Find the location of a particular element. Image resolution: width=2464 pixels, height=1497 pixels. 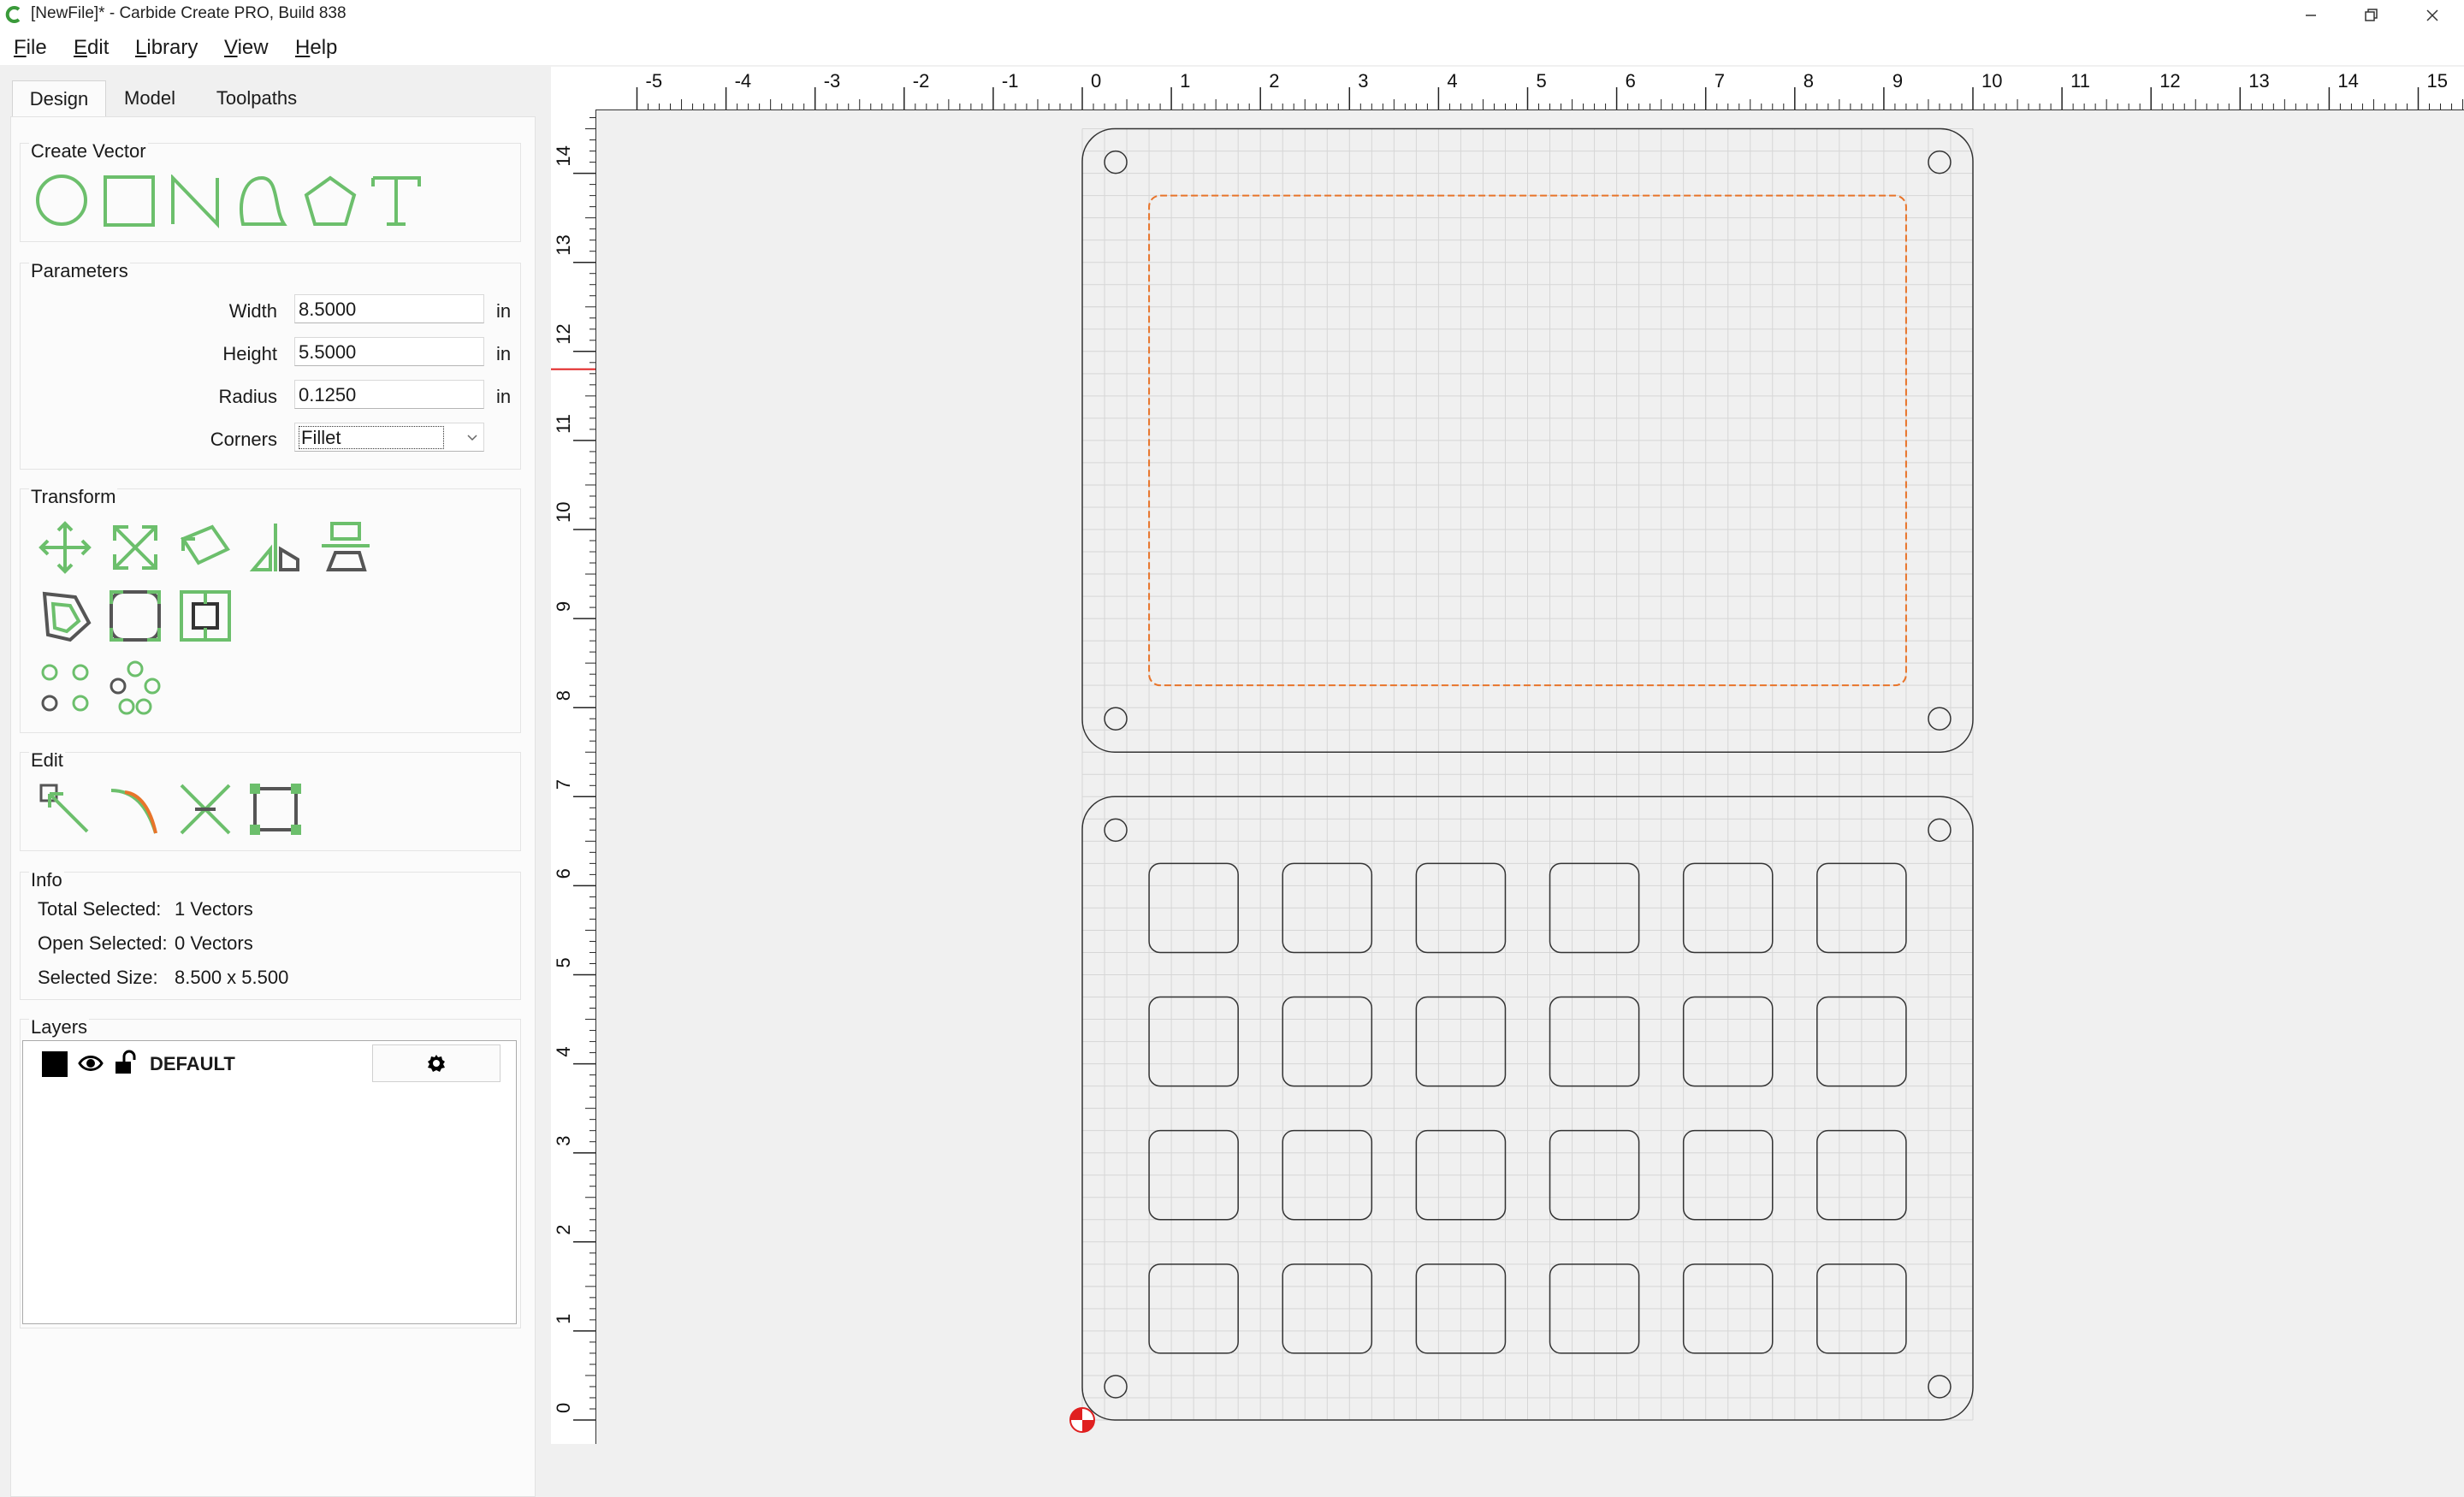

height-unit: in is located at coordinates (504, 353).